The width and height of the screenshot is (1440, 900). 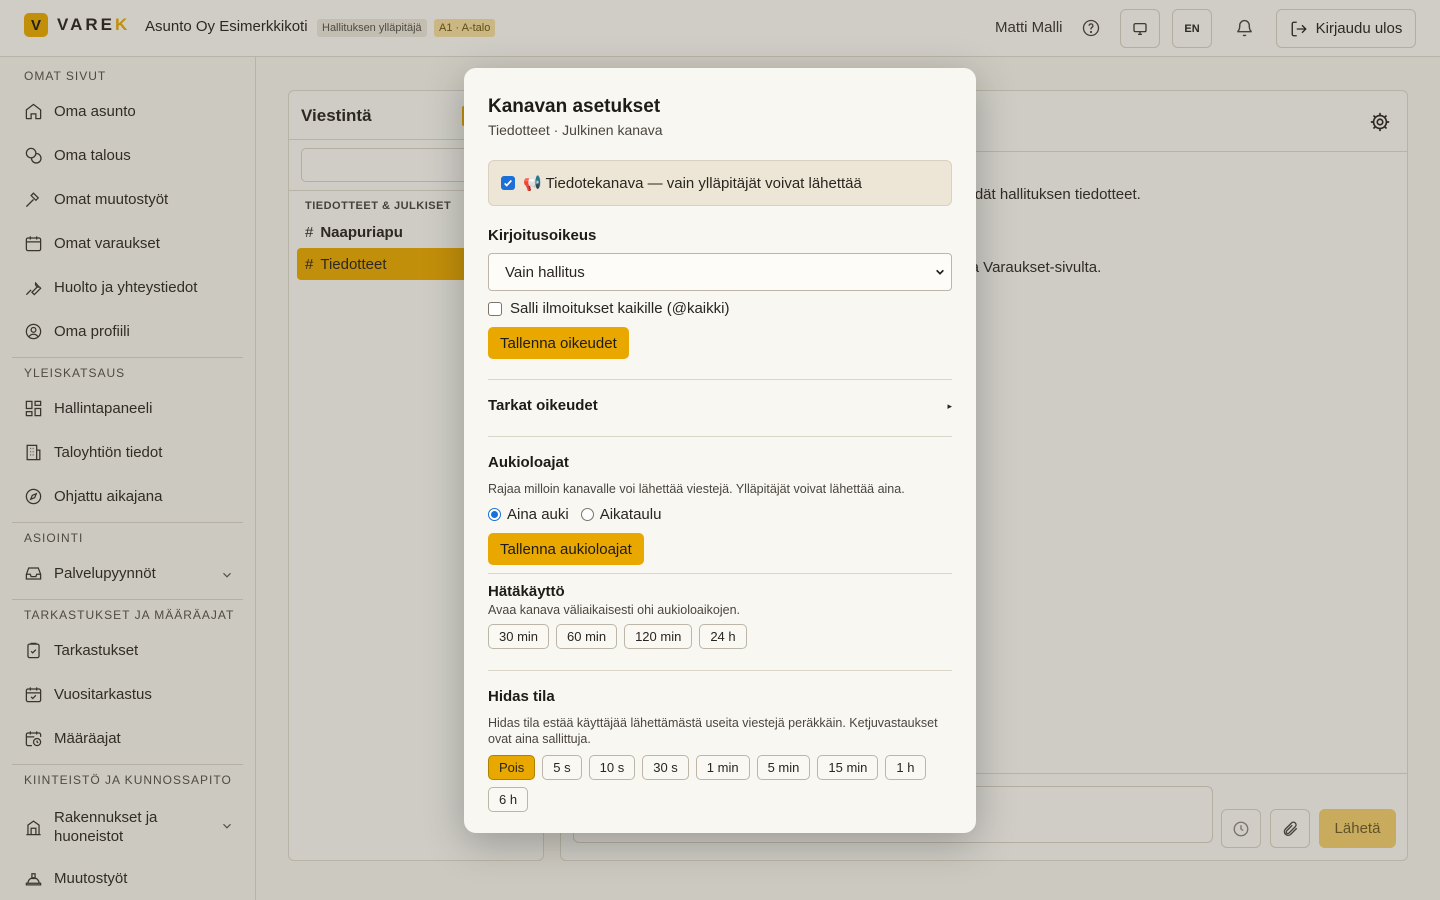 What do you see at coordinates (558, 343) in the screenshot?
I see `save-permissions-button: Tallenna oikeudet` at bounding box center [558, 343].